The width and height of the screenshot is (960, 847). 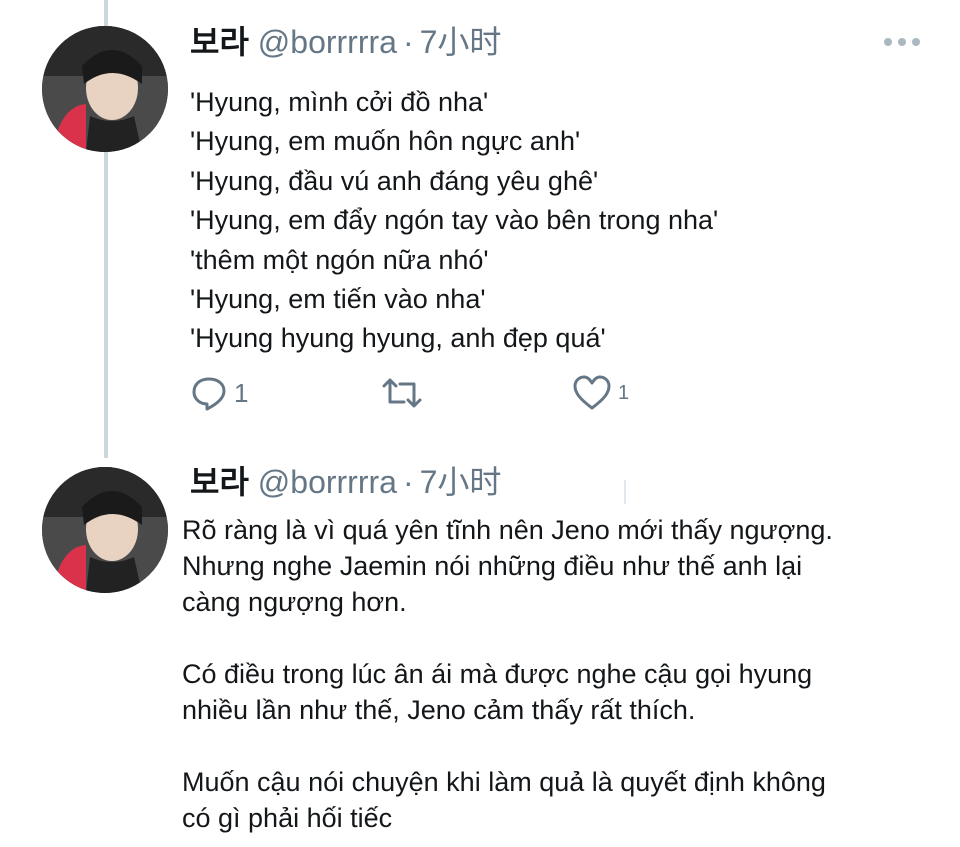 I want to click on text-line: 'Hyung, em muốn hôn ngực anh', so click(x=385, y=141).